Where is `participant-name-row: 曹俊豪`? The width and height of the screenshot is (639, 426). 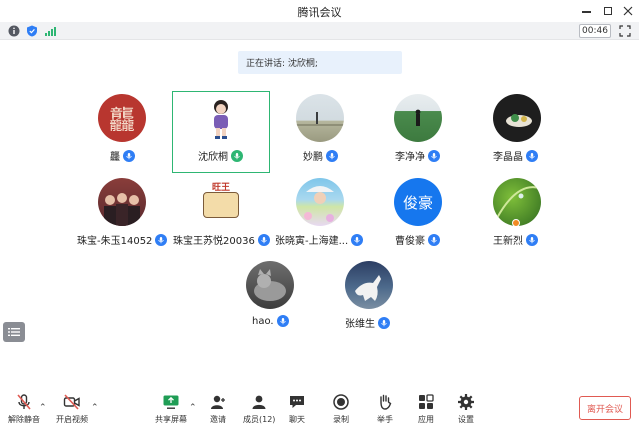
participant-name-row: 曹俊豪 is located at coordinates (417, 239).